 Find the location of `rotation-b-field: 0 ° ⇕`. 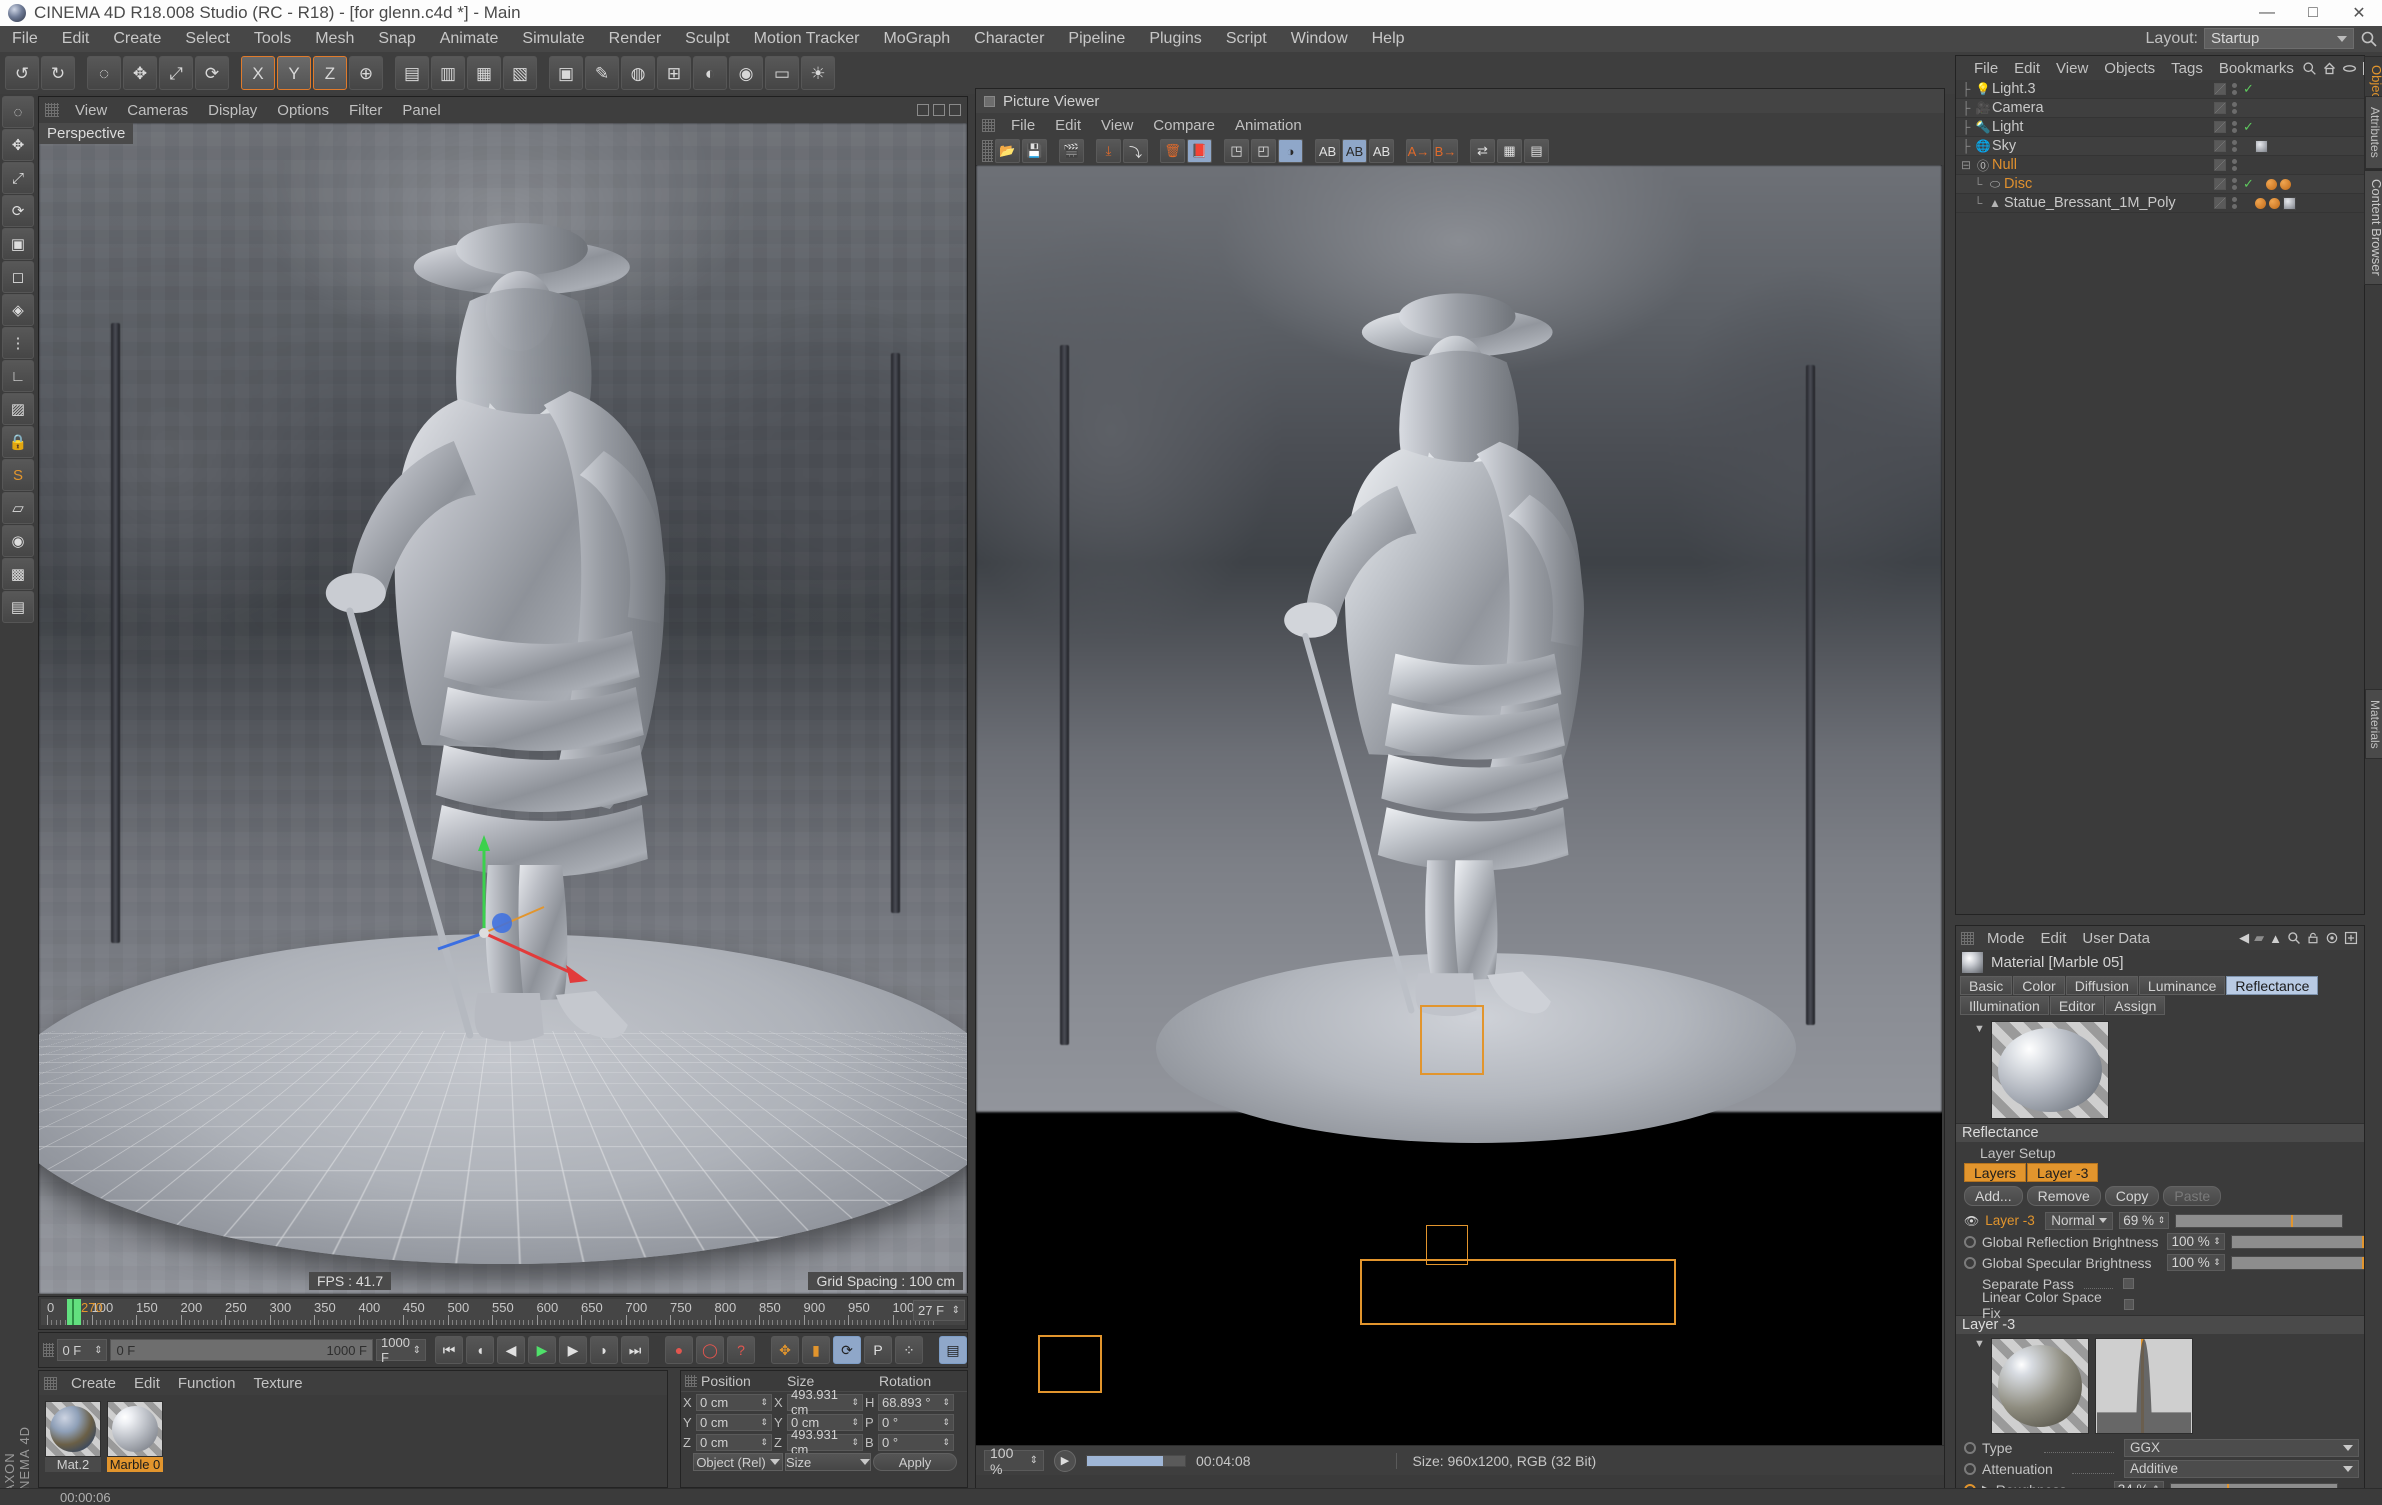

rotation-b-field: 0 ° ⇕ is located at coordinates (916, 1442).